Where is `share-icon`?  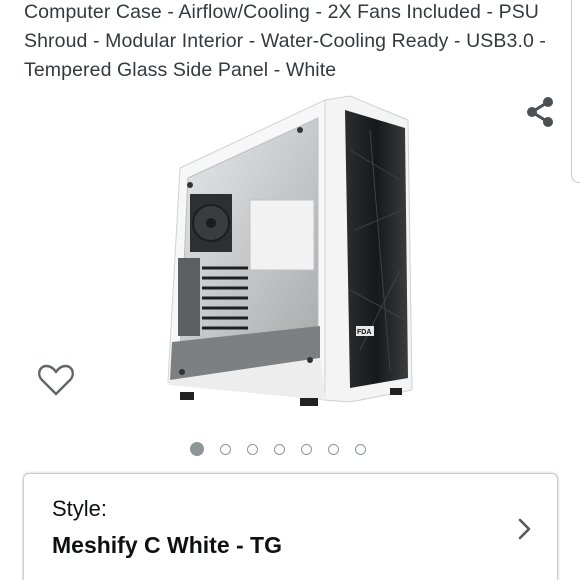
share-icon is located at coordinates (540, 112).